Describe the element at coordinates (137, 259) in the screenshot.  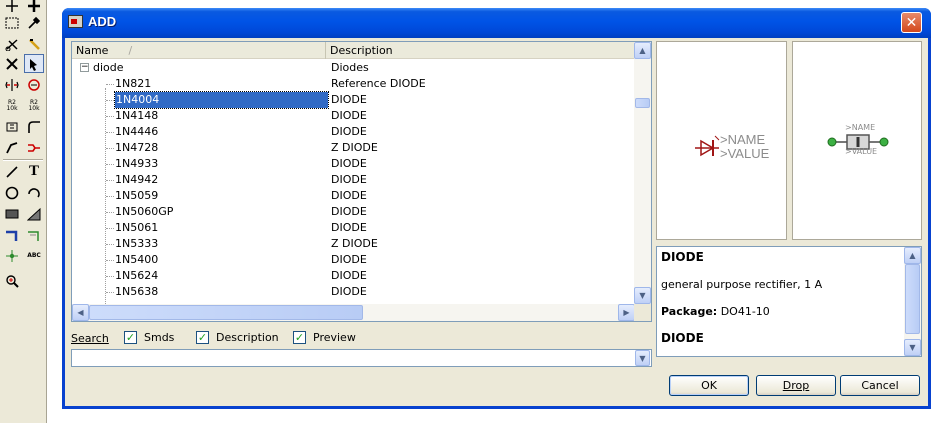
I see `device-name: 1N5400` at that location.